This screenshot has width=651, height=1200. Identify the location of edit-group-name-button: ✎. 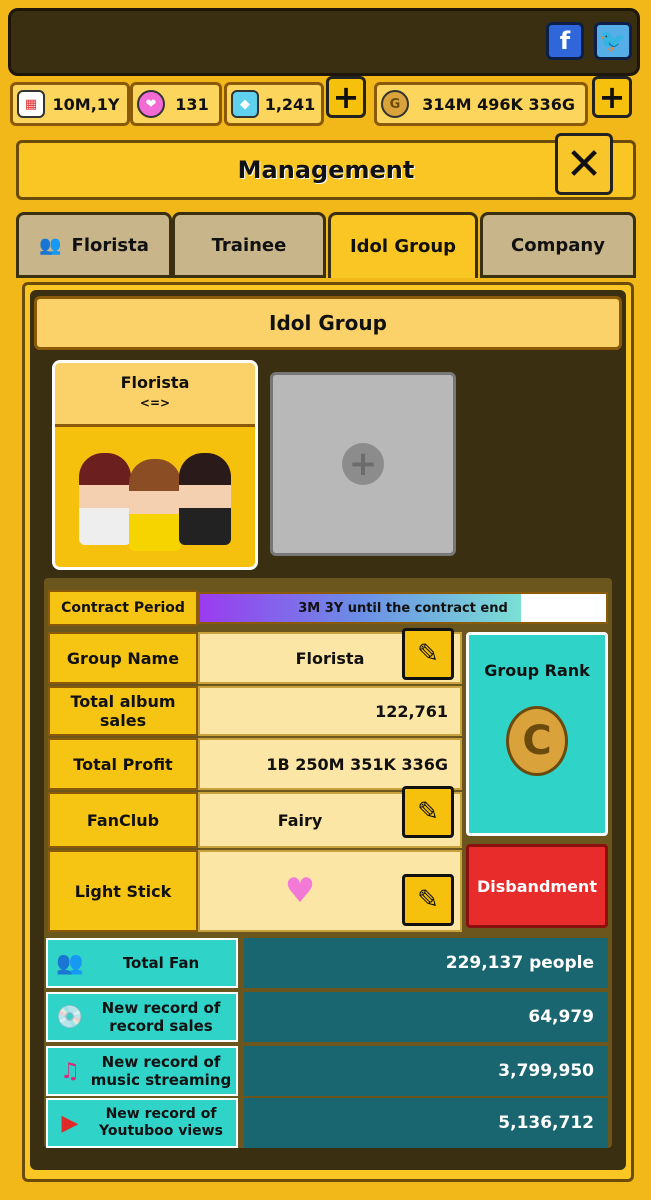
(428, 654).